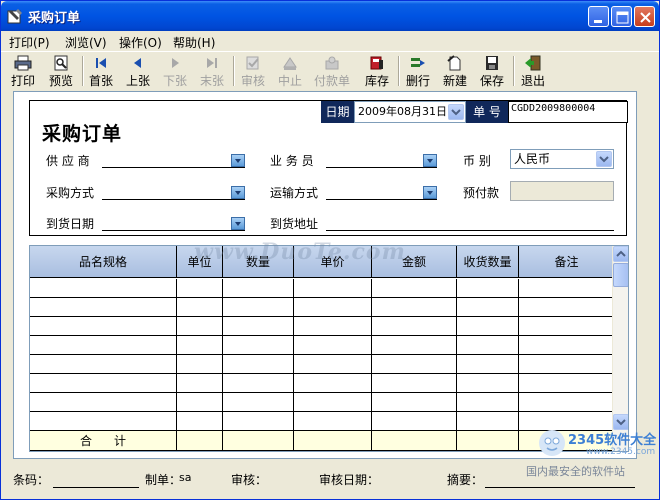 This screenshot has height=500, width=660. Describe the element at coordinates (173, 199) in the screenshot. I see `purchase-method-field` at that location.